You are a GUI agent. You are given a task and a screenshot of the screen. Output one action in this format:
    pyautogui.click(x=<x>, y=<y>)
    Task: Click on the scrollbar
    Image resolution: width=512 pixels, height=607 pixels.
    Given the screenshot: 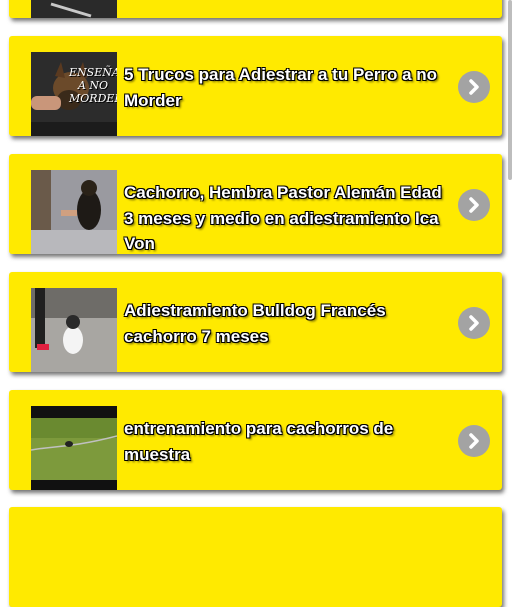 What is the action you would take?
    pyautogui.click(x=510, y=90)
    